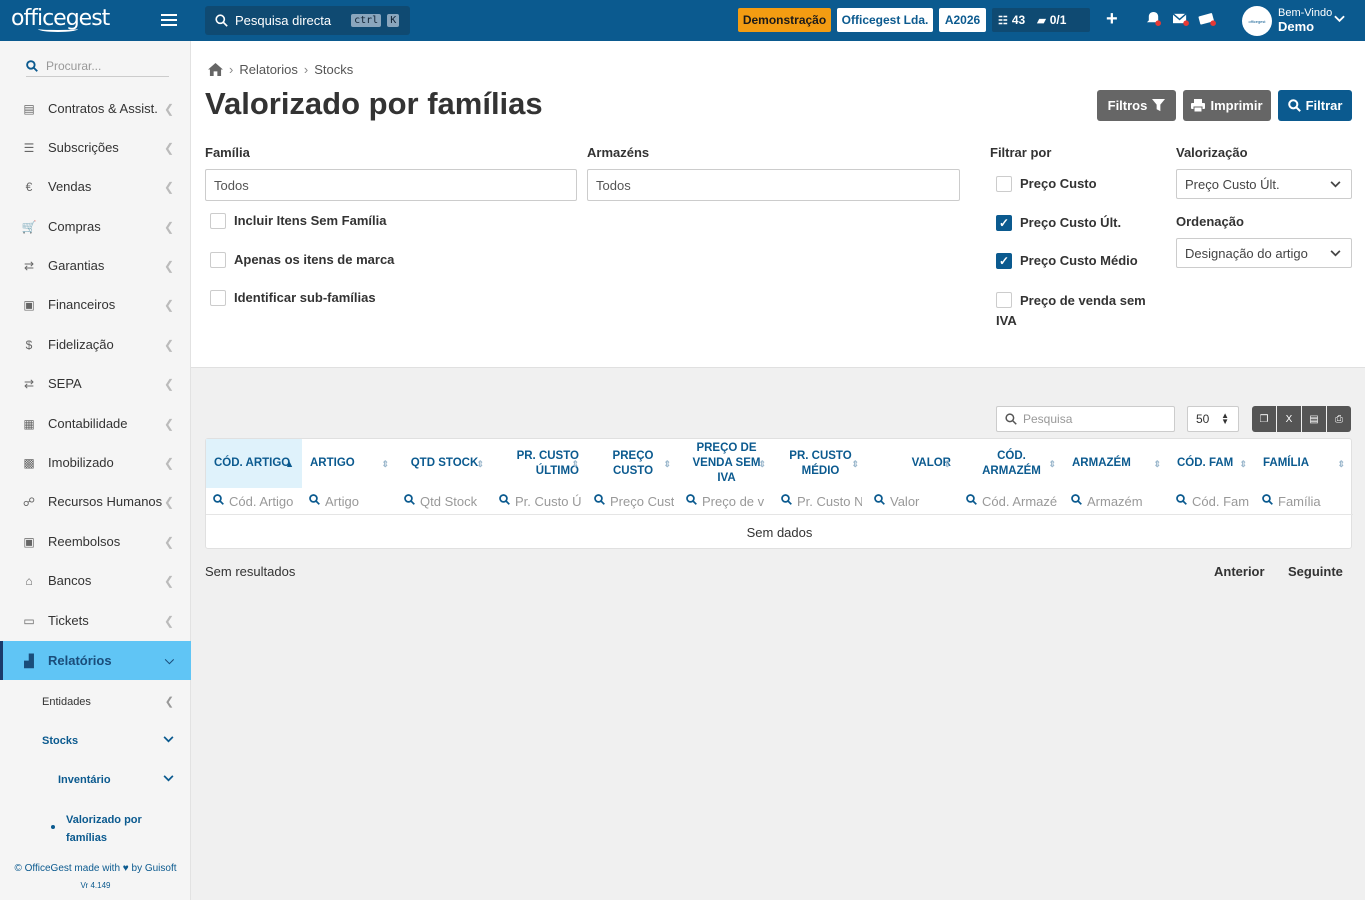 Image resolution: width=1365 pixels, height=900 pixels. I want to click on mail-icon, so click(1180, 20).